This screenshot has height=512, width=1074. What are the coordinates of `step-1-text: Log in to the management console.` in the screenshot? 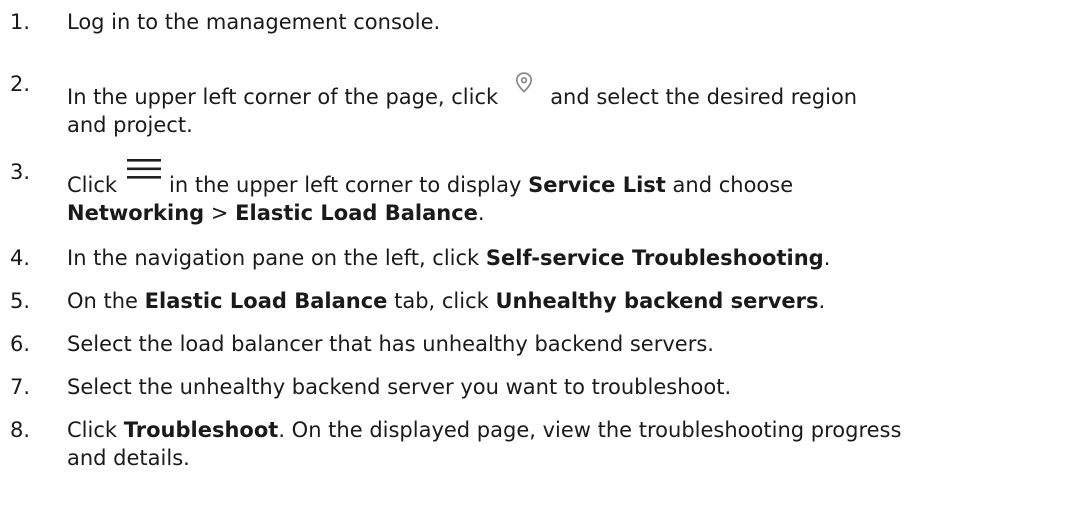 It's located at (254, 22).